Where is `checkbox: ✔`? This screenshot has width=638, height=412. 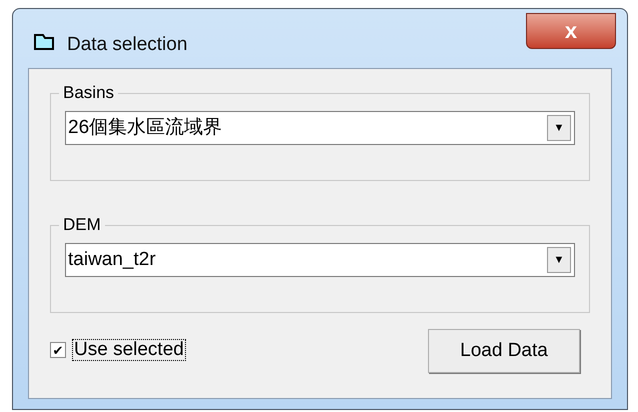 checkbox: ✔ is located at coordinates (58, 350).